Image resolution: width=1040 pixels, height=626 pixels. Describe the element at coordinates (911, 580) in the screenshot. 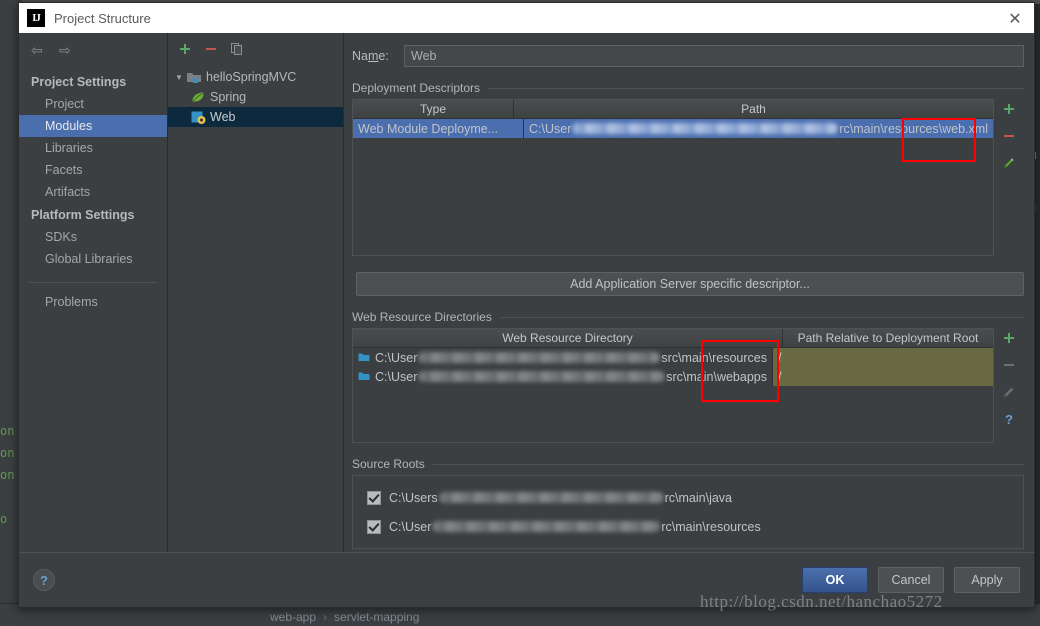

I see `cancel-button: Cancel` at that location.